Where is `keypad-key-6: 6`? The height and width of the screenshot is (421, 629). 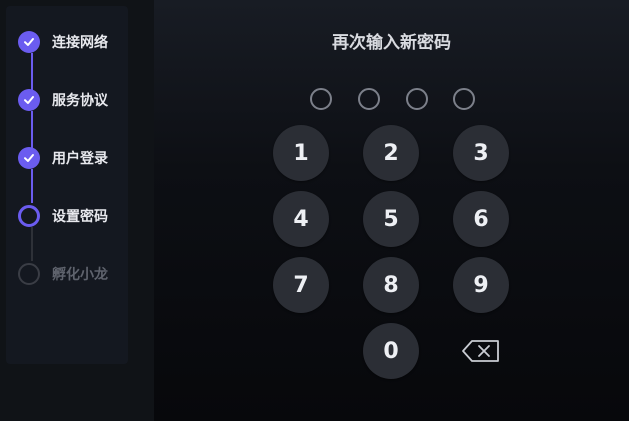 keypad-key-6: 6 is located at coordinates (481, 219).